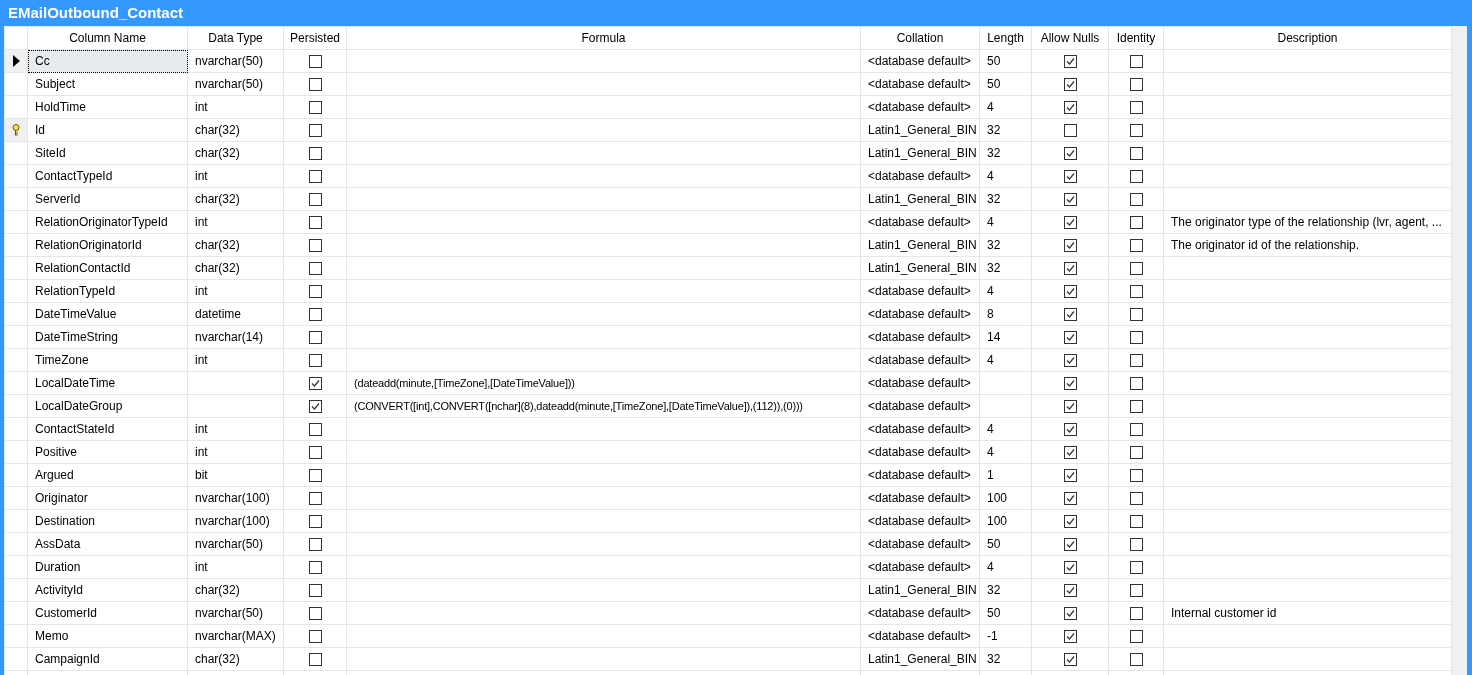 This screenshot has width=1472, height=675. Describe the element at coordinates (603, 38) in the screenshot. I see `column-header: Formula` at that location.